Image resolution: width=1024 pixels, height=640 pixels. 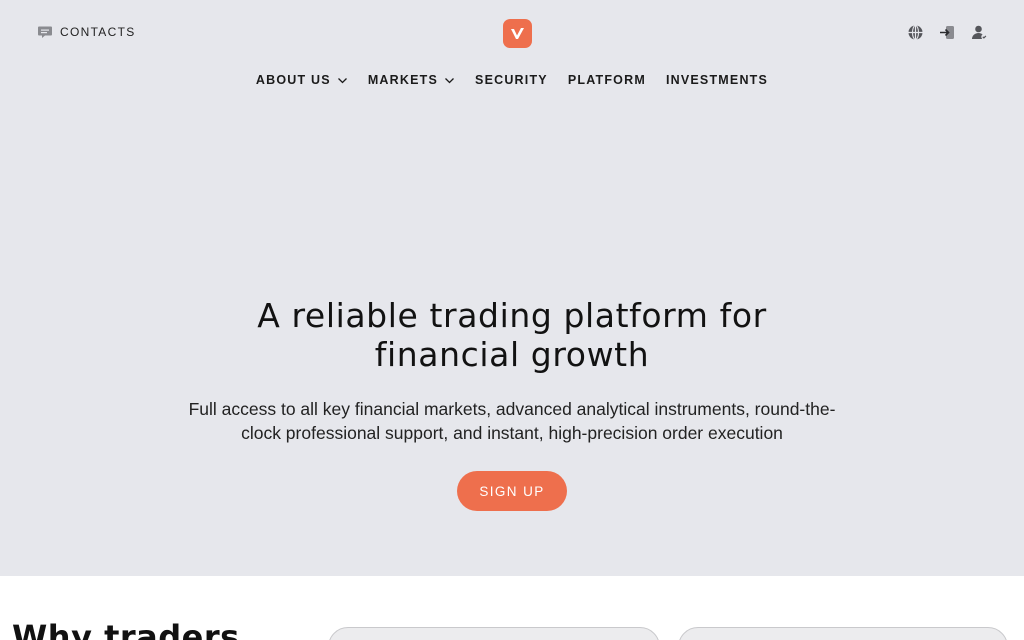 I want to click on nav-item-platform: PLATFORM, so click(x=607, y=80).